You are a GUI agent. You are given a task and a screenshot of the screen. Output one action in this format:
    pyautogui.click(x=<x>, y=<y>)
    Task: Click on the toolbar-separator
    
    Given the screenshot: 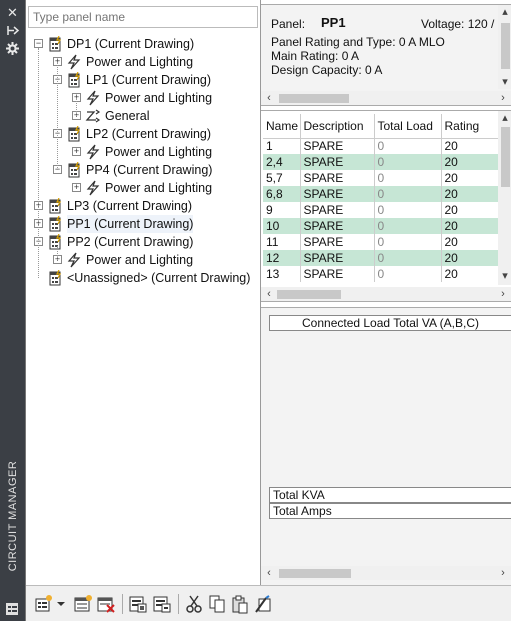 What is the action you would take?
    pyautogui.click(x=122, y=604)
    